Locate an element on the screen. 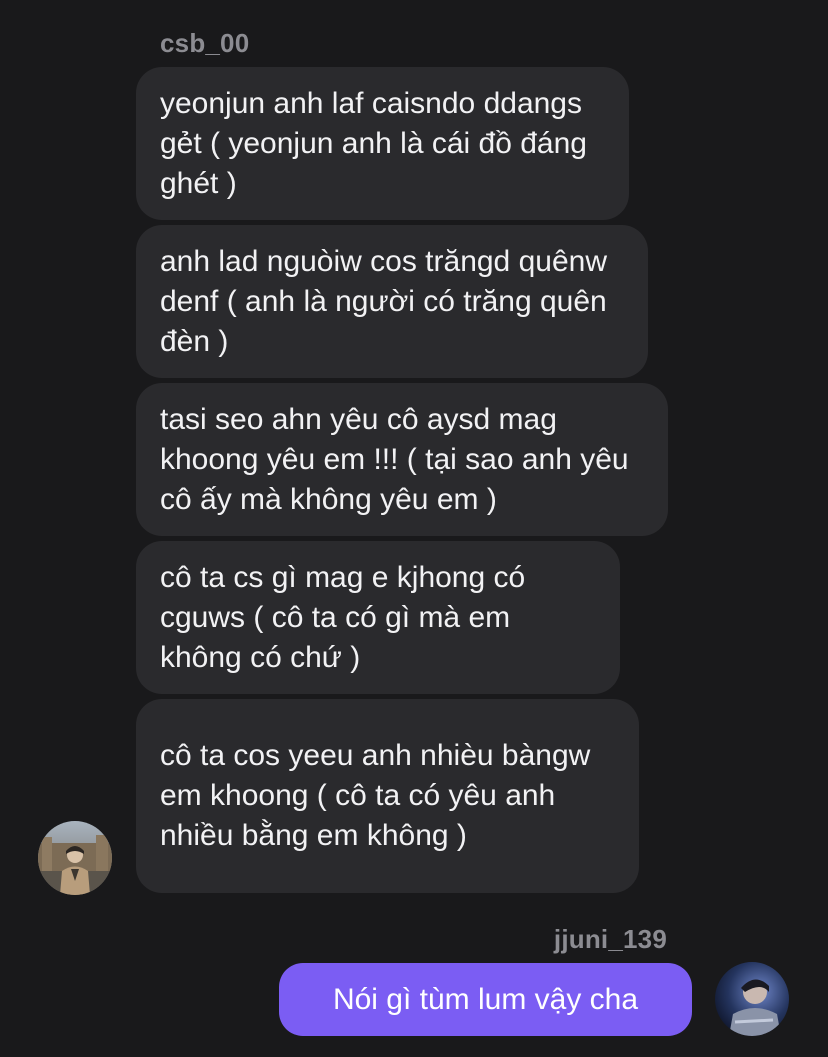  incoming-user-avatar is located at coordinates (75, 858).